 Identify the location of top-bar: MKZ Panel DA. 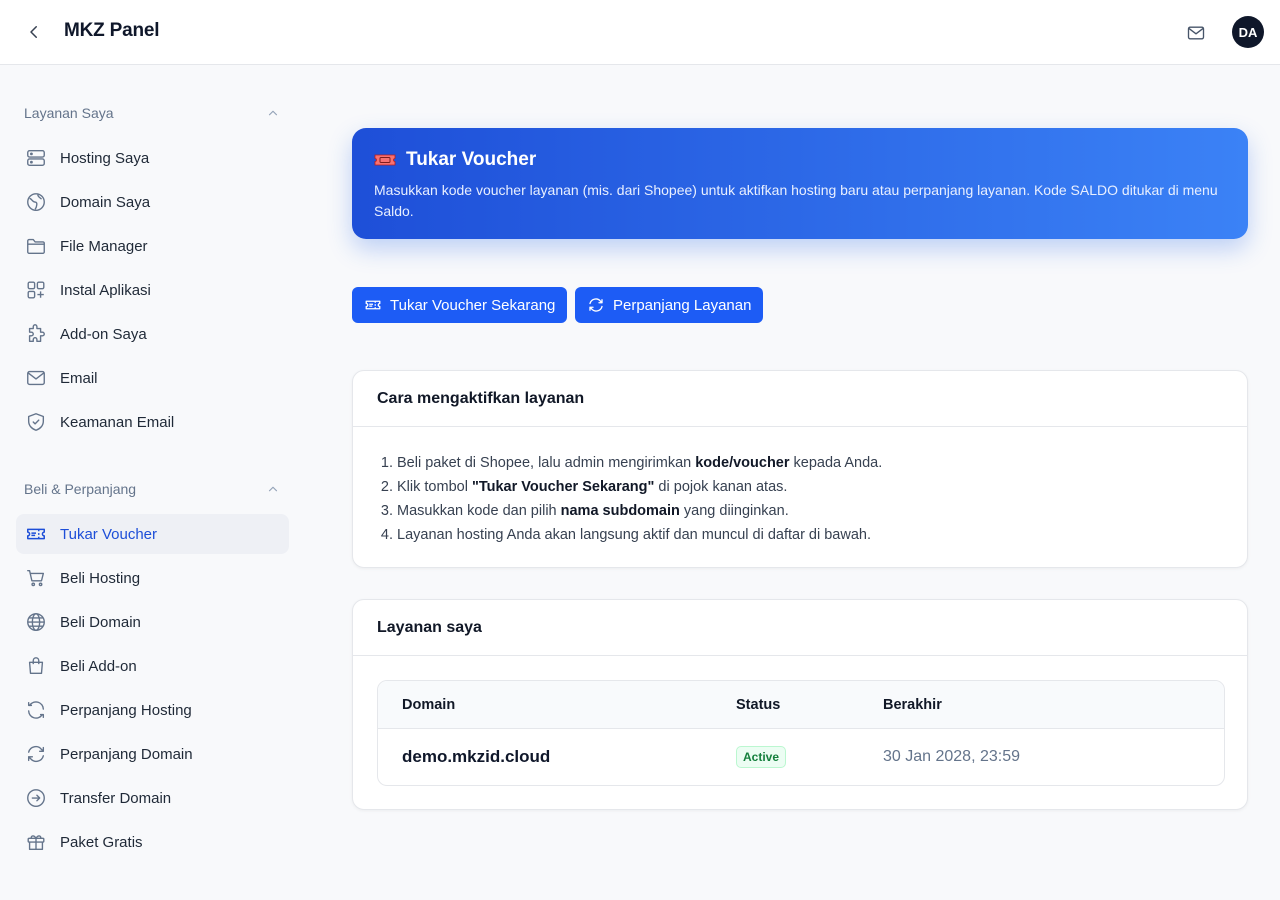
(640, 32).